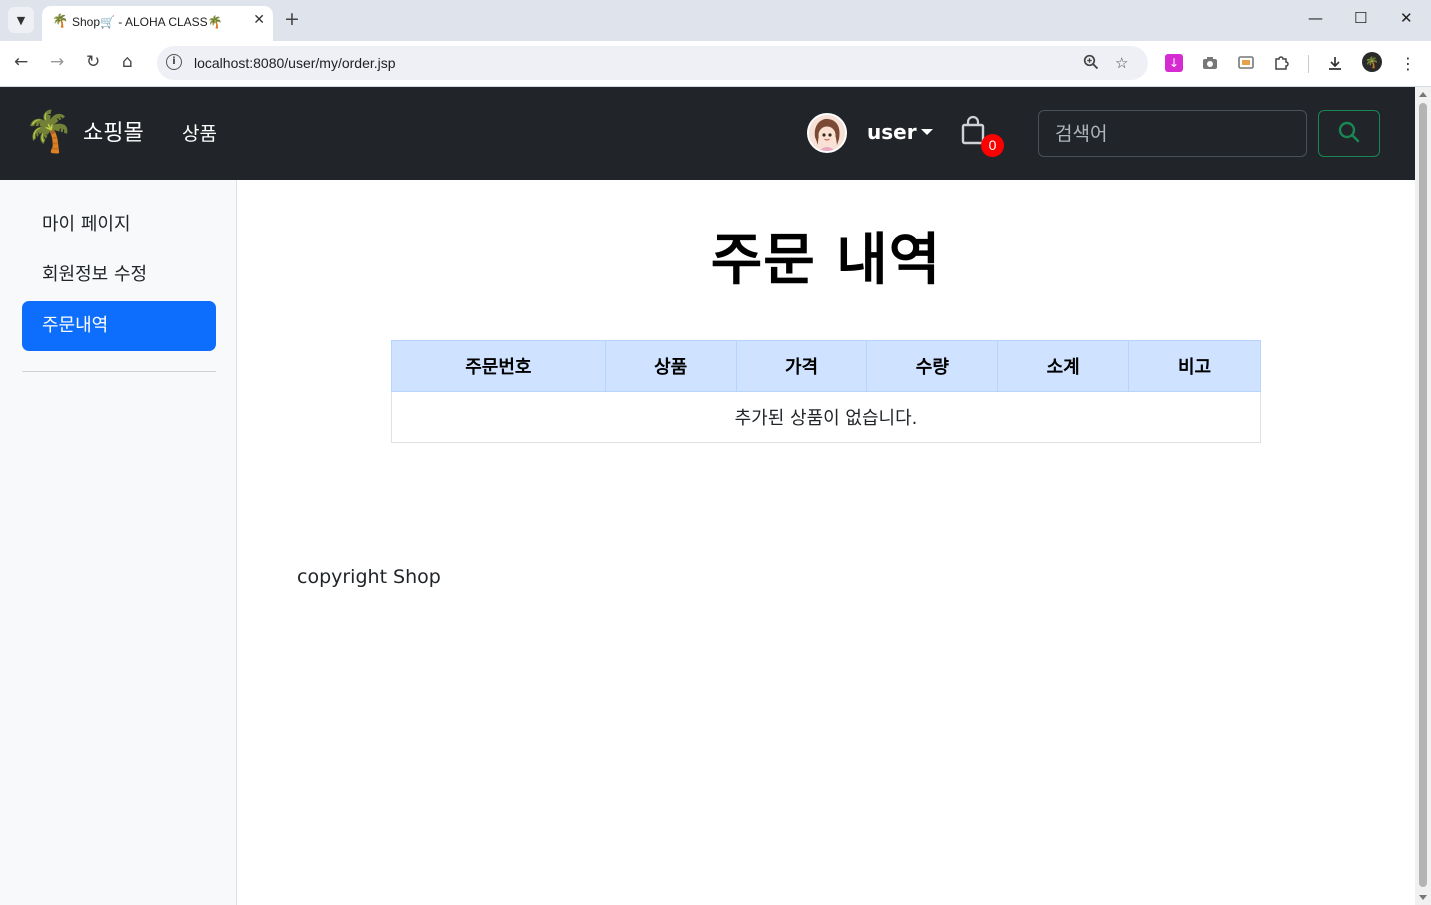 The height and width of the screenshot is (905, 1431). What do you see at coordinates (259, 20) in the screenshot?
I see `close-icon: ✕` at bounding box center [259, 20].